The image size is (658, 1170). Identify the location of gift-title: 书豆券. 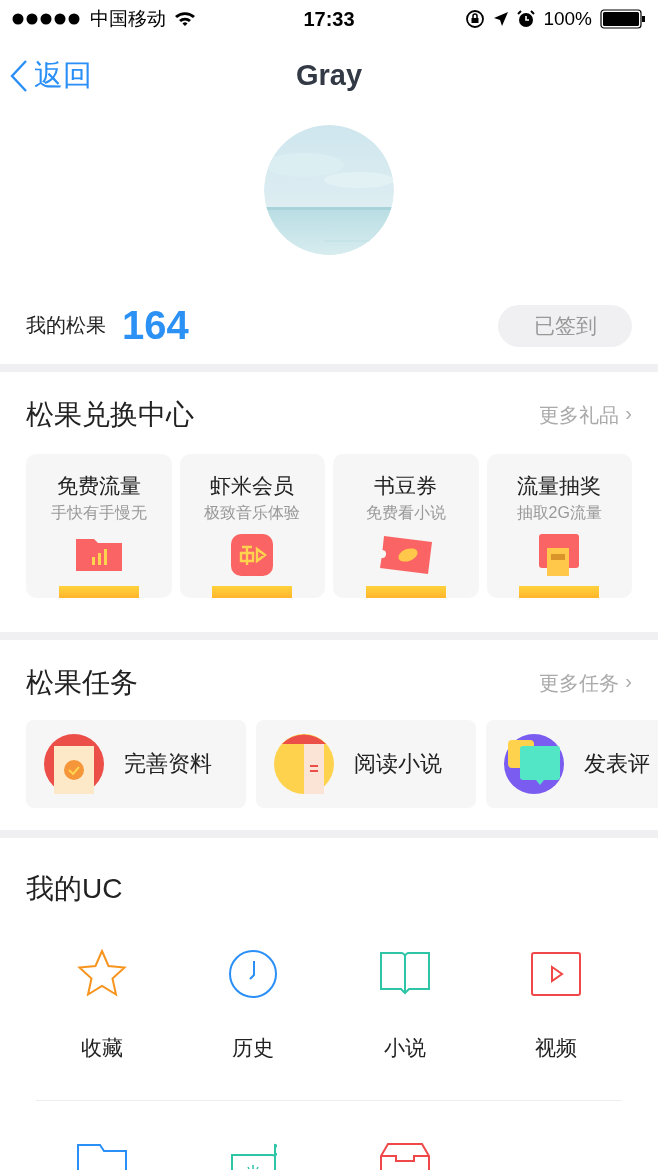
(406, 486).